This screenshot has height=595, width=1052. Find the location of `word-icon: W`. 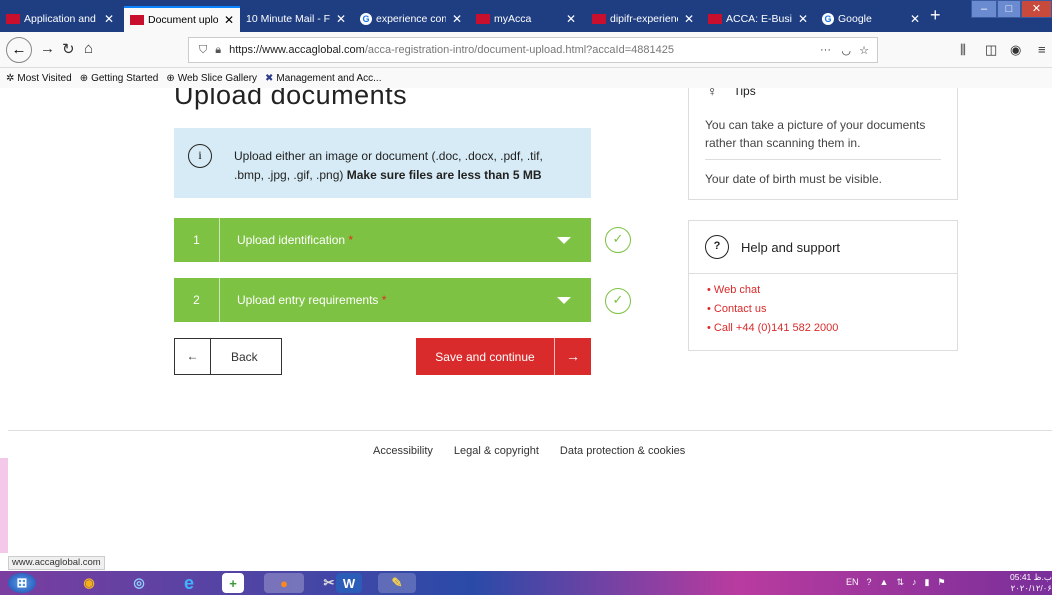

word-icon: W is located at coordinates (349, 583).